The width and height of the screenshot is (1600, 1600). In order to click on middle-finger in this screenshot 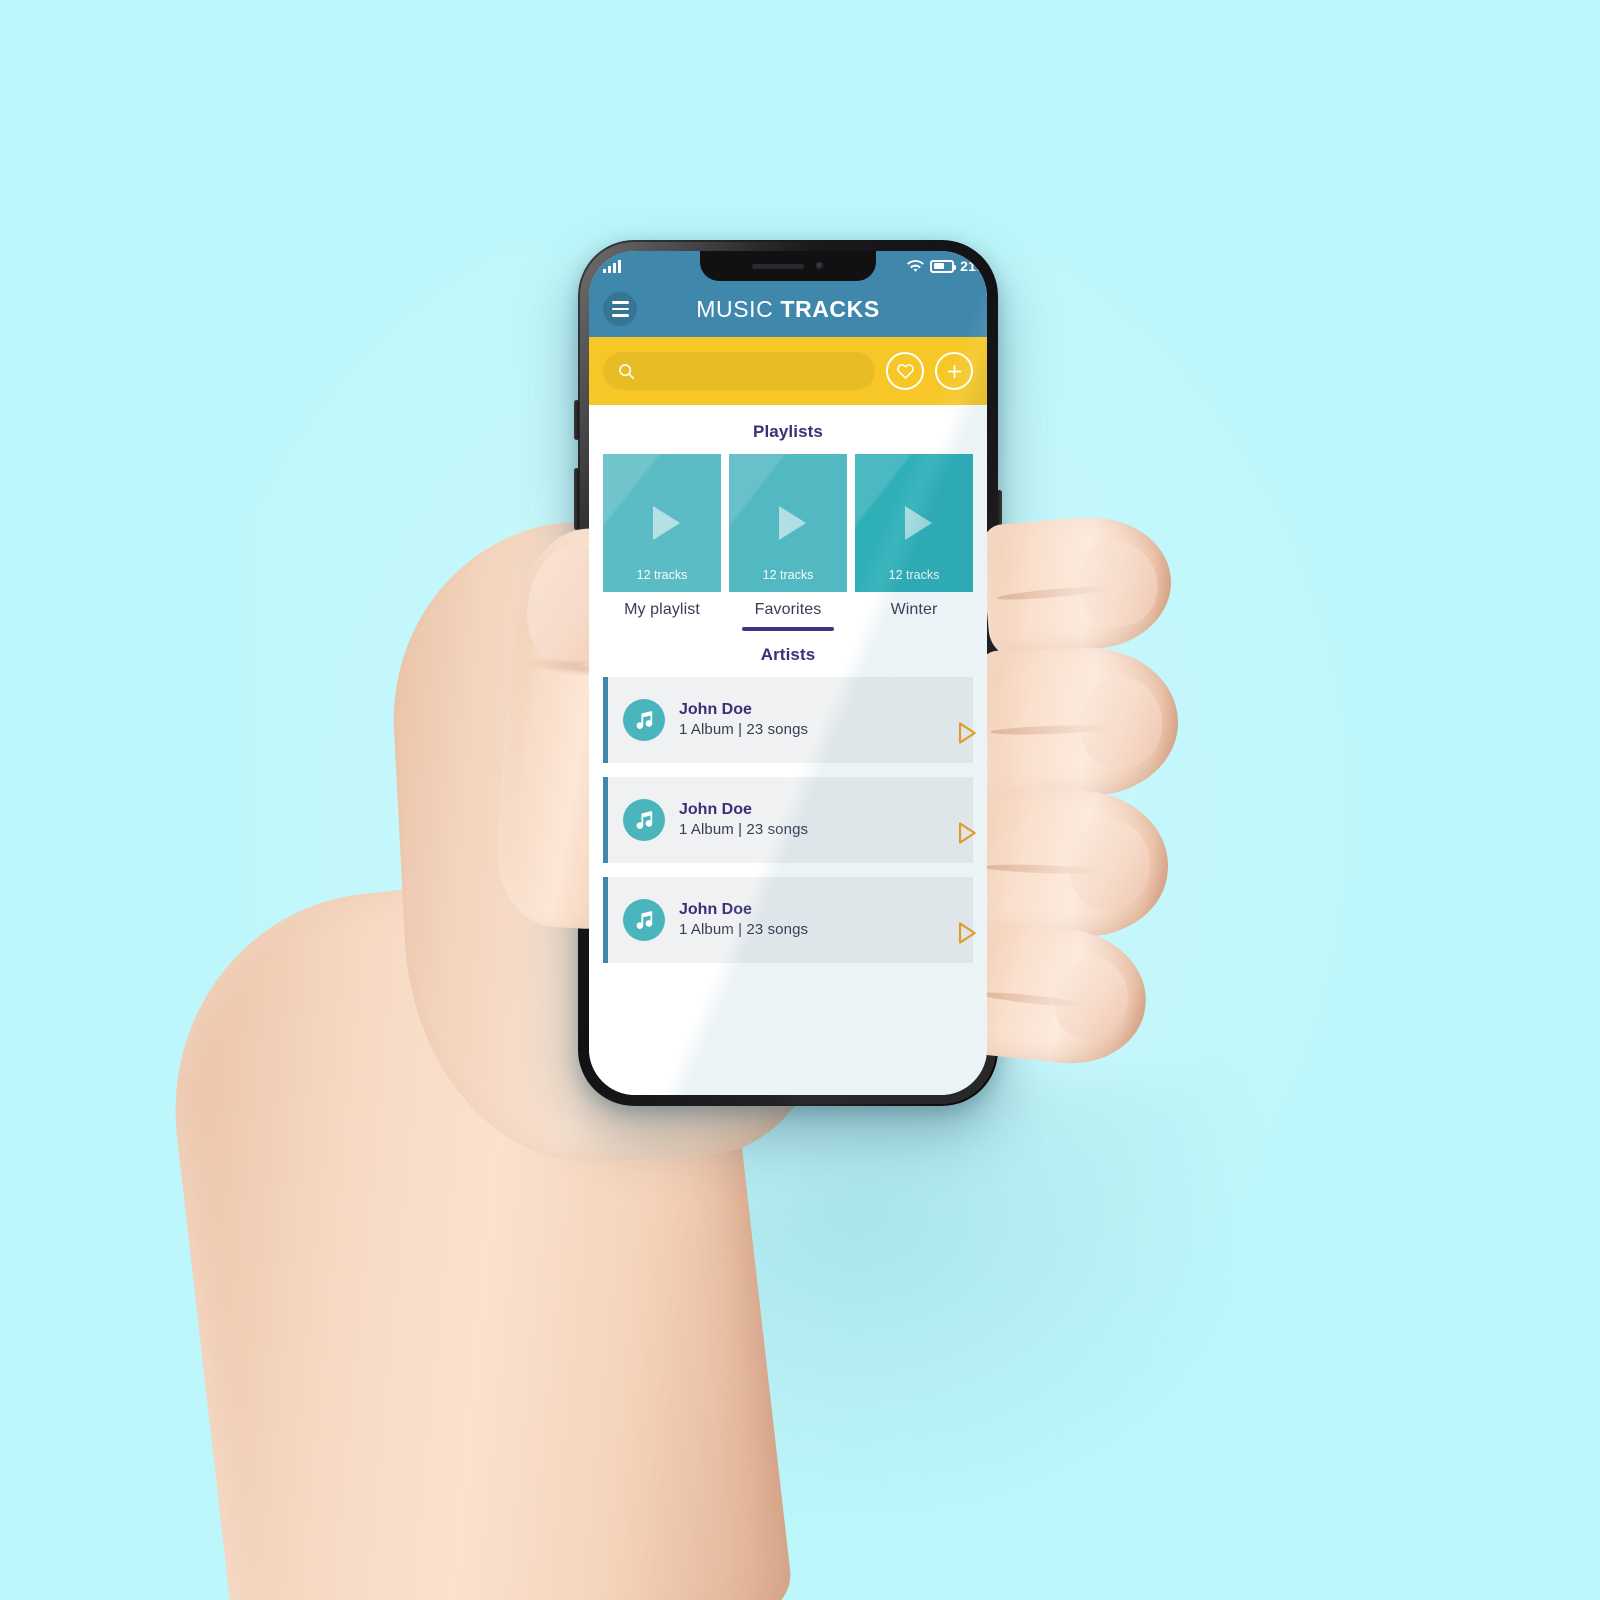, I will do `click(1078, 722)`.